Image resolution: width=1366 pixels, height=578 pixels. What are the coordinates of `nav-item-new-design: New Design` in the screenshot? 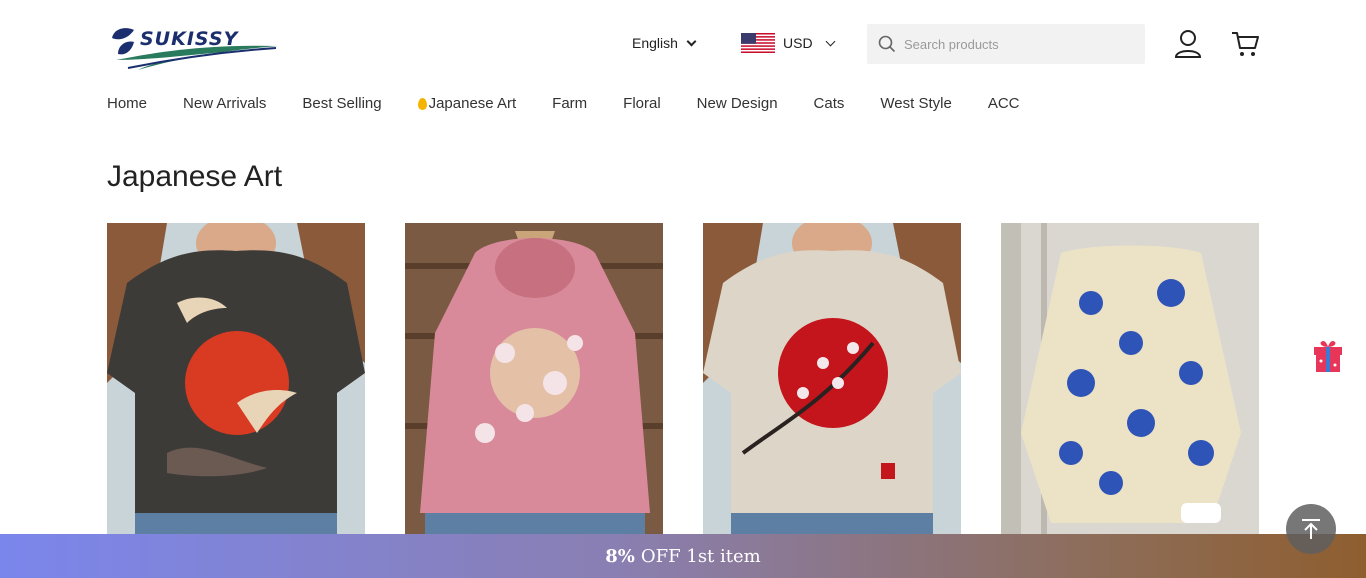 It's located at (737, 103).